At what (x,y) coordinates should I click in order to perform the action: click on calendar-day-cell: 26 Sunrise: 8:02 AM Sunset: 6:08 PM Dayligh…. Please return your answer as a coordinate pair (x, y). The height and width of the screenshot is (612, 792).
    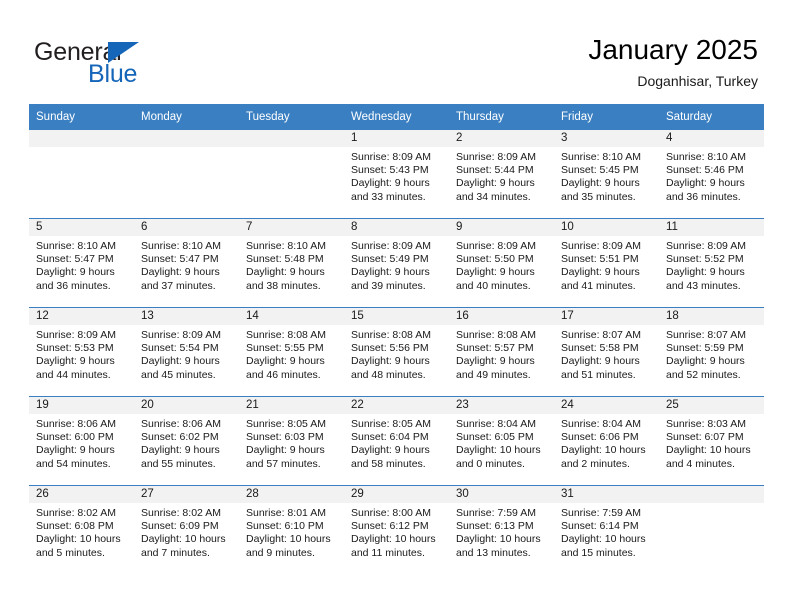
    Looking at the image, I should click on (81, 529).